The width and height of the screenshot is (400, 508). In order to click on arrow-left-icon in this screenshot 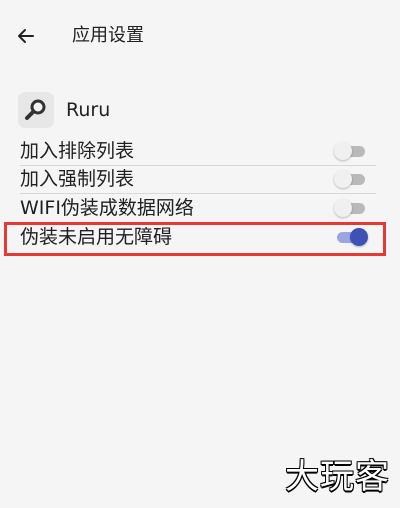, I will do `click(26, 36)`.